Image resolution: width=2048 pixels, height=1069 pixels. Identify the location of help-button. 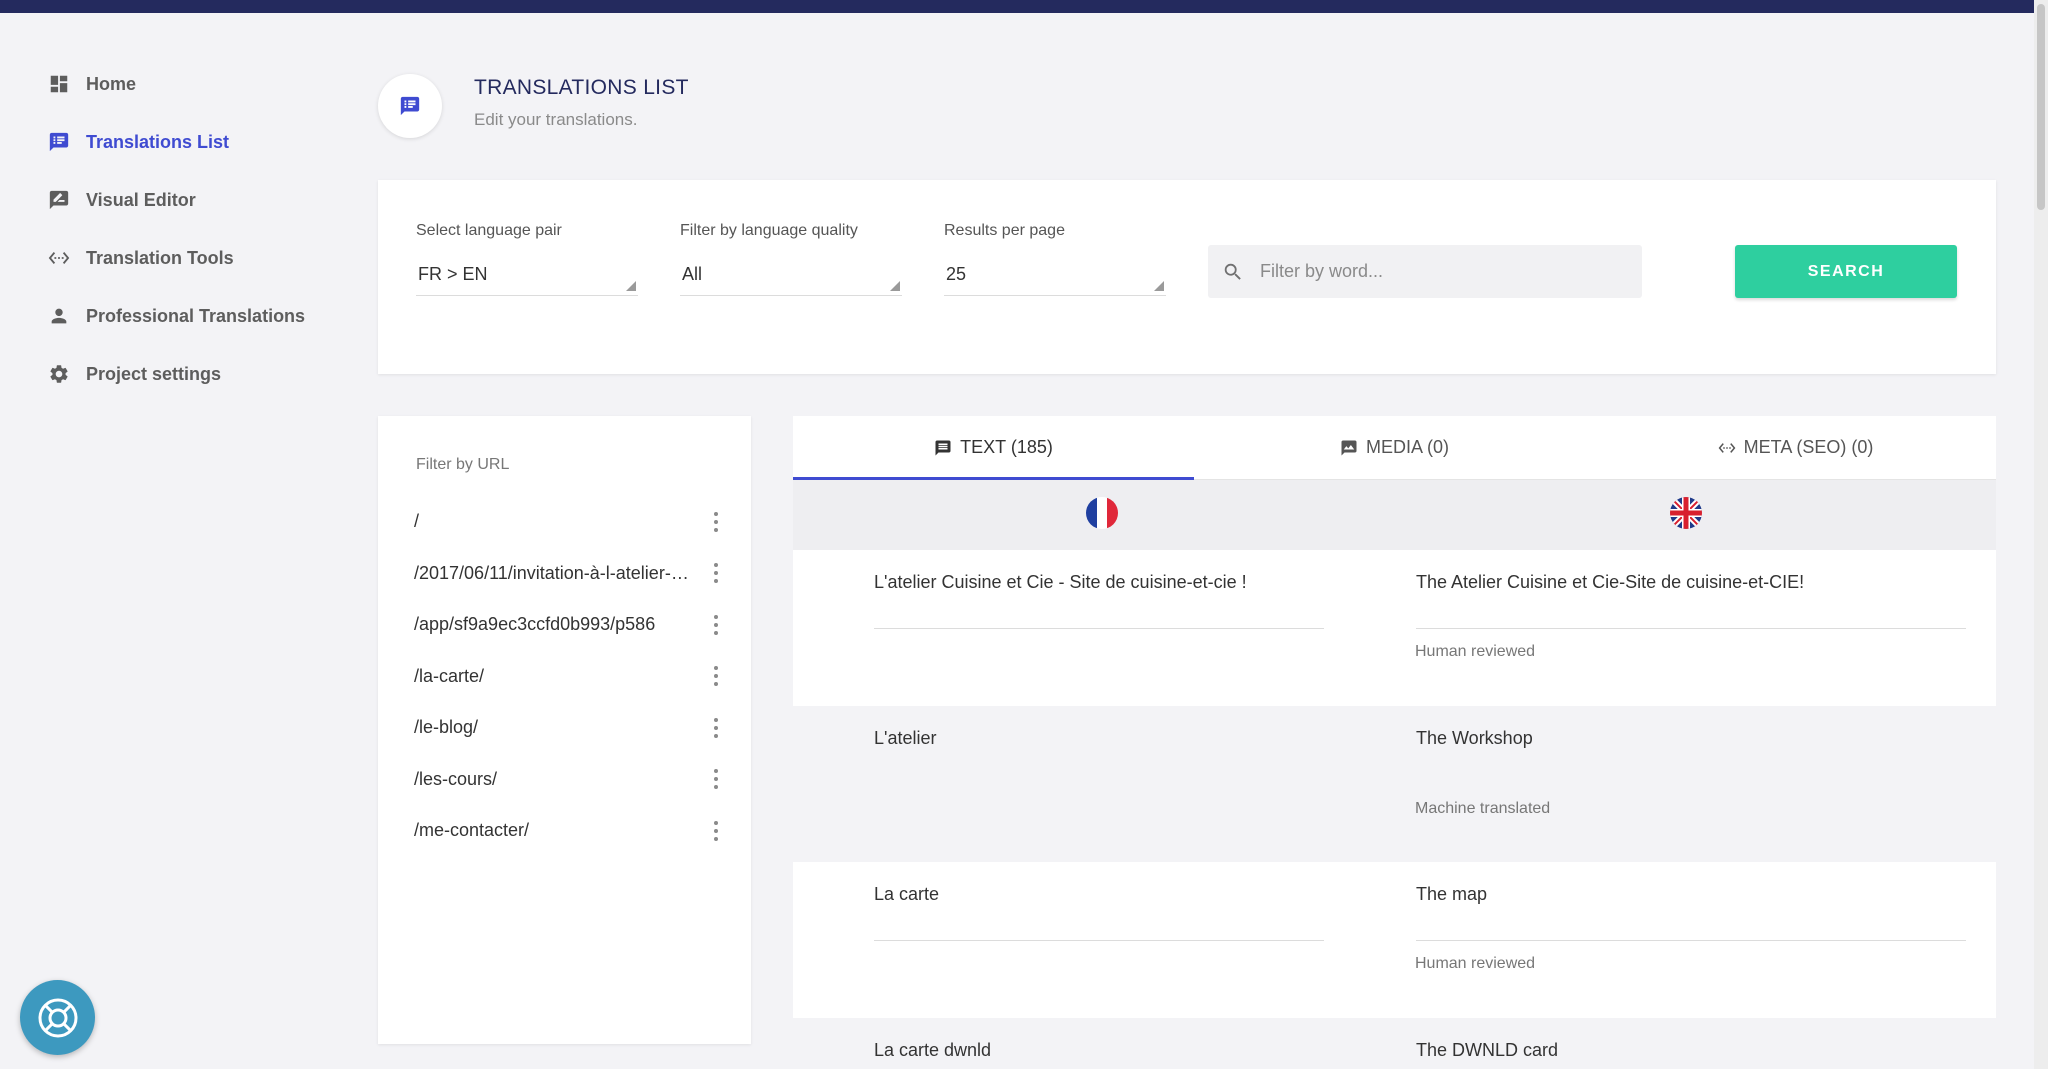
(57, 1017).